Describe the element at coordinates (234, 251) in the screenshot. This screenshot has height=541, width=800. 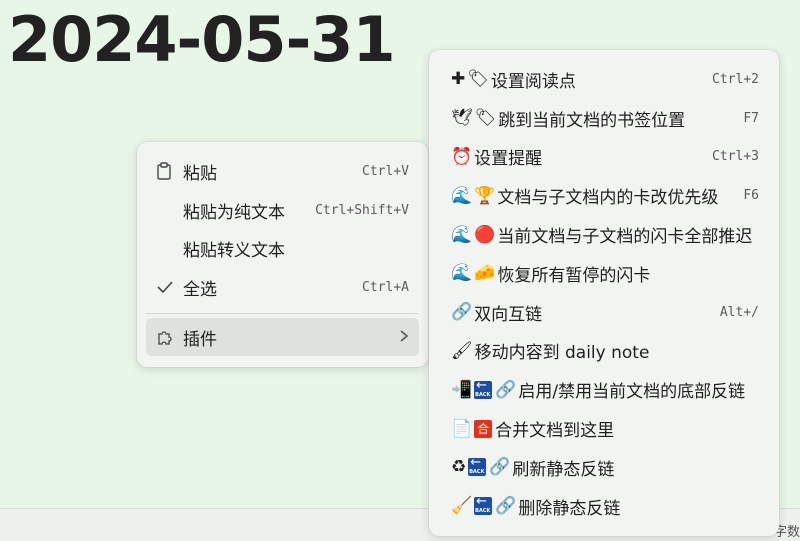
I see `paste-escaped-text-label: 粘贴转义文本` at that location.